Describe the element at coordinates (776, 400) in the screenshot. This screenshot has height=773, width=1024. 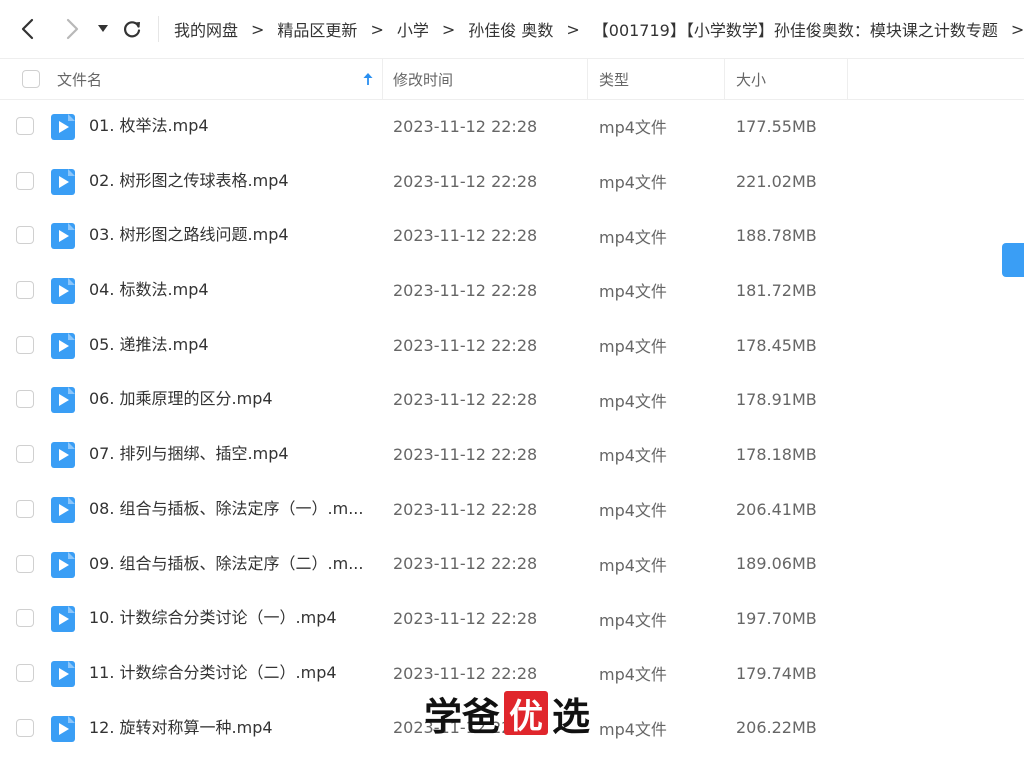
I see `file-size: 178.91MB` at that location.